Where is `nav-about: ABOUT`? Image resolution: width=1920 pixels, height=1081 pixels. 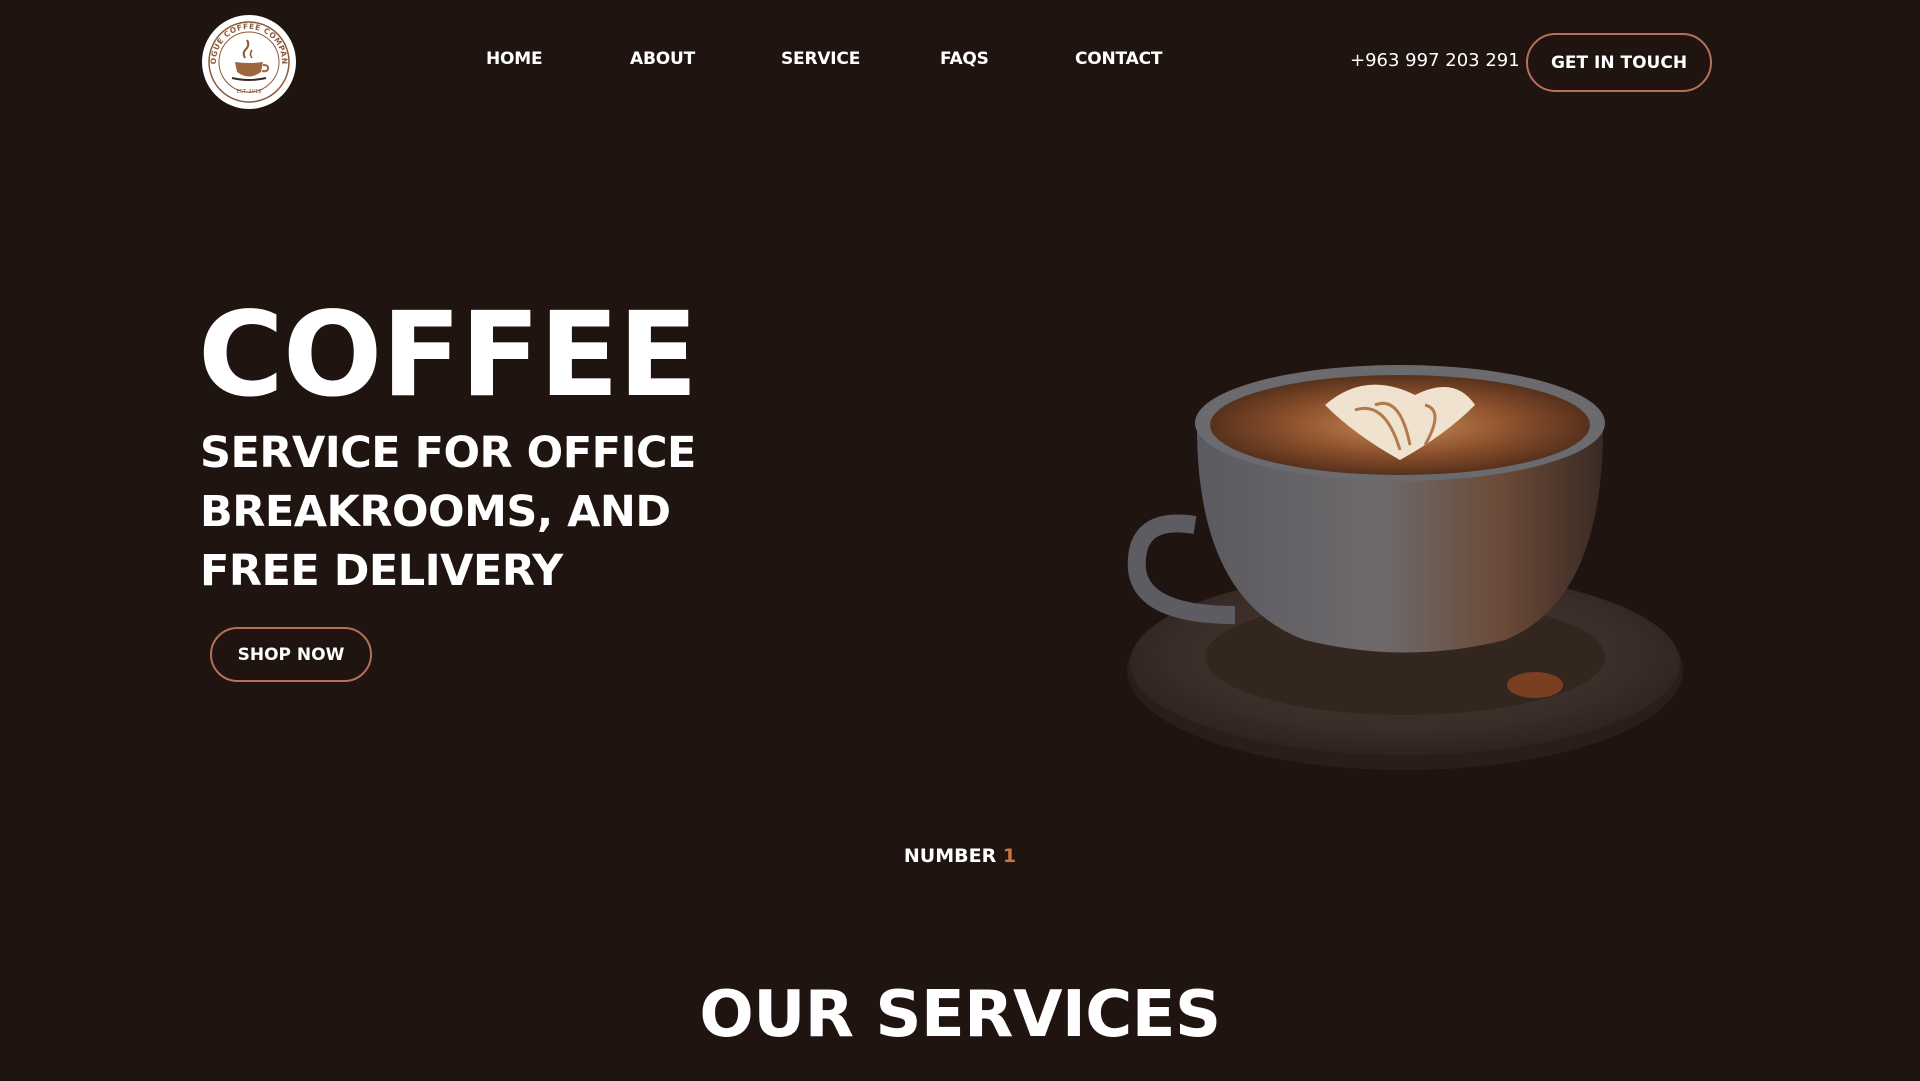
nav-about: ABOUT is located at coordinates (662, 59).